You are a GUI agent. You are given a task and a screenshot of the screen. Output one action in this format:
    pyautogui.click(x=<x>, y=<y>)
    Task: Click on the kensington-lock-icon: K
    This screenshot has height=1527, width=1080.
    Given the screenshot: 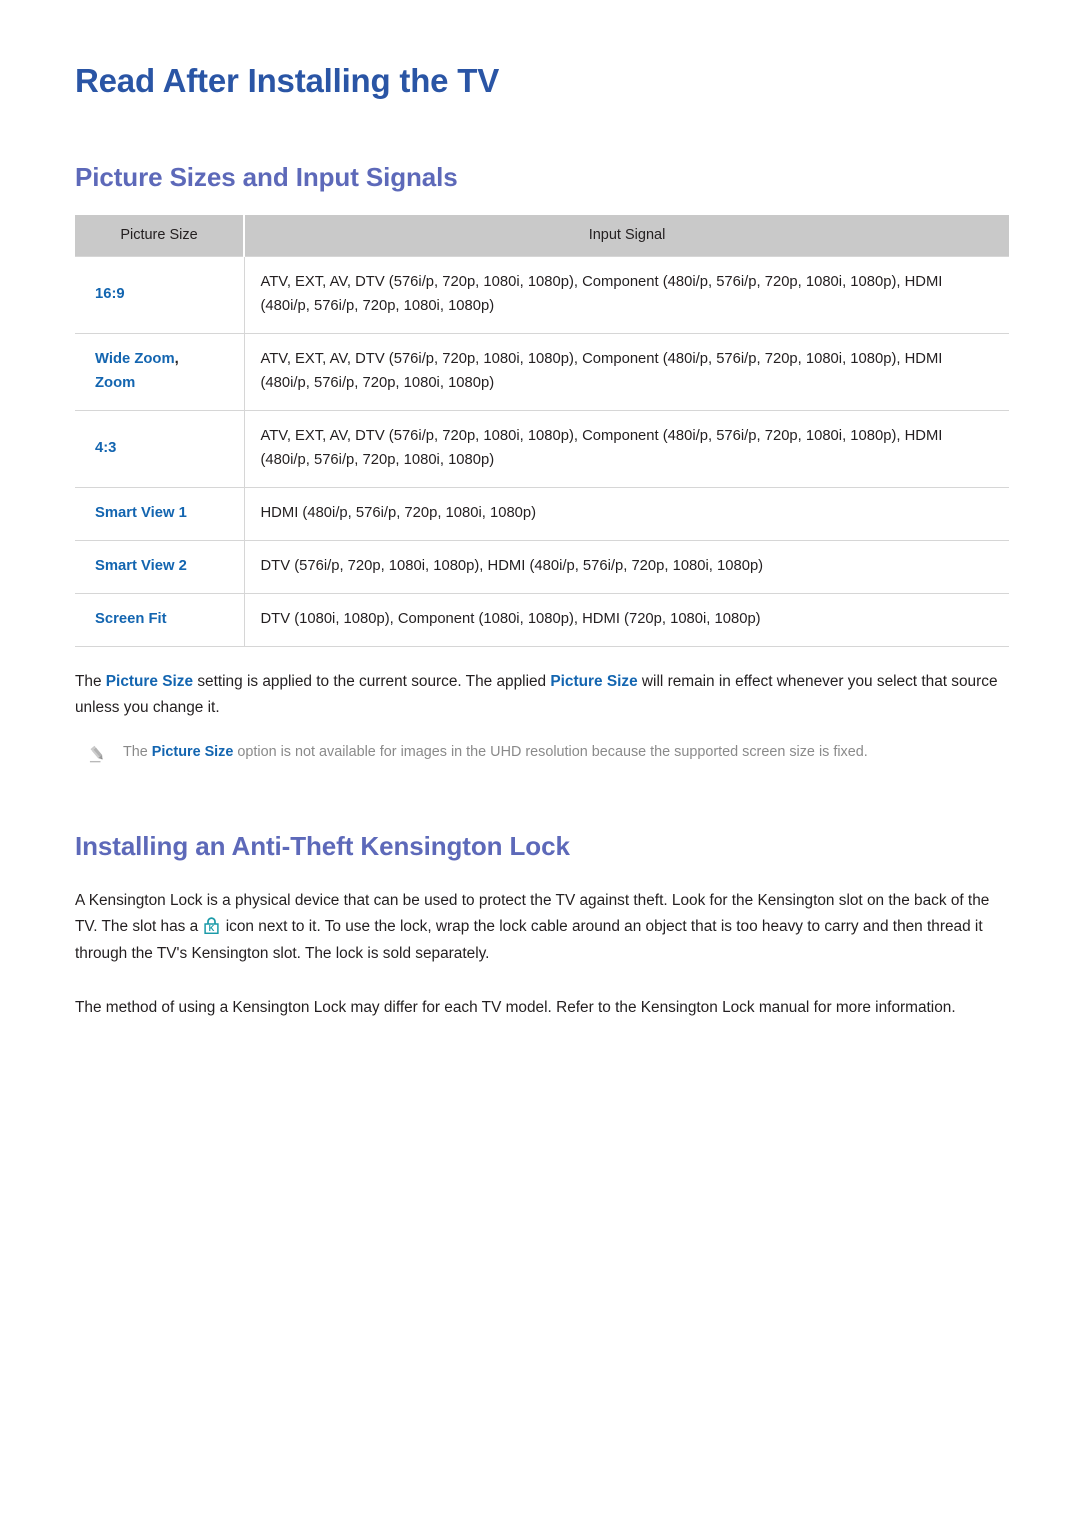 What is the action you would take?
    pyautogui.click(x=212, y=926)
    